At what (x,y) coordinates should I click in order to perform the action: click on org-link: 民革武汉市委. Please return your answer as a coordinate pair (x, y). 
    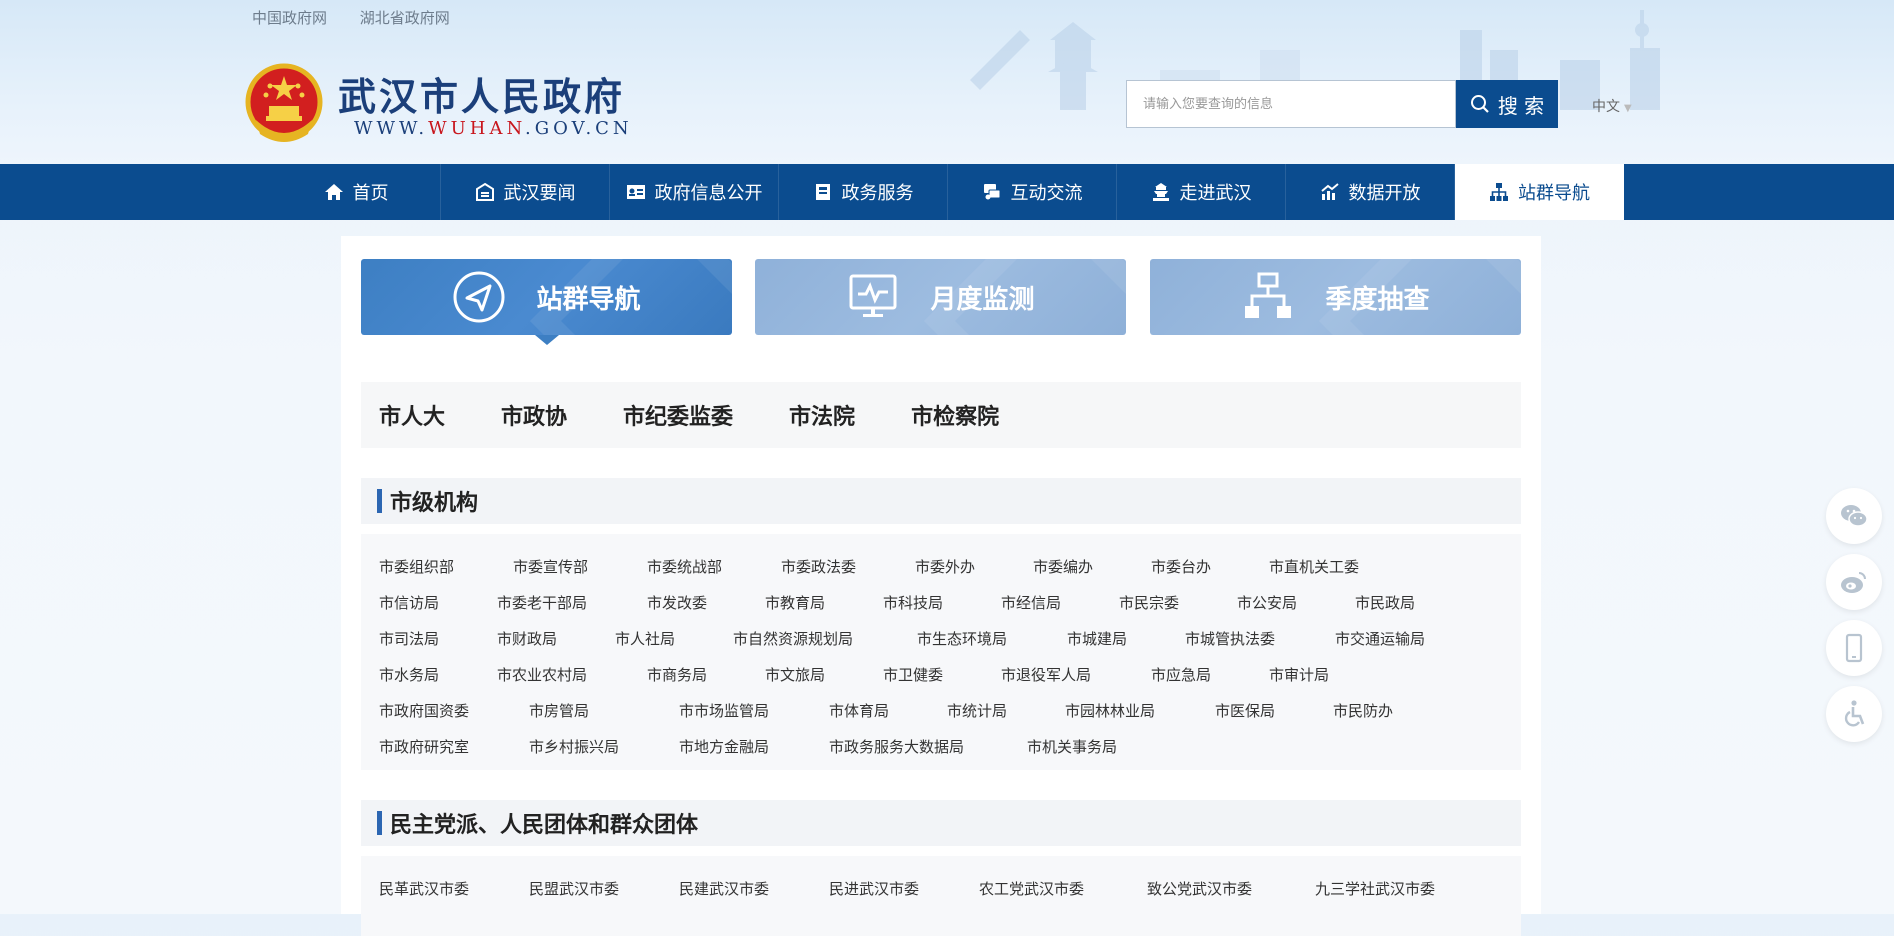
    Looking at the image, I should click on (454, 888).